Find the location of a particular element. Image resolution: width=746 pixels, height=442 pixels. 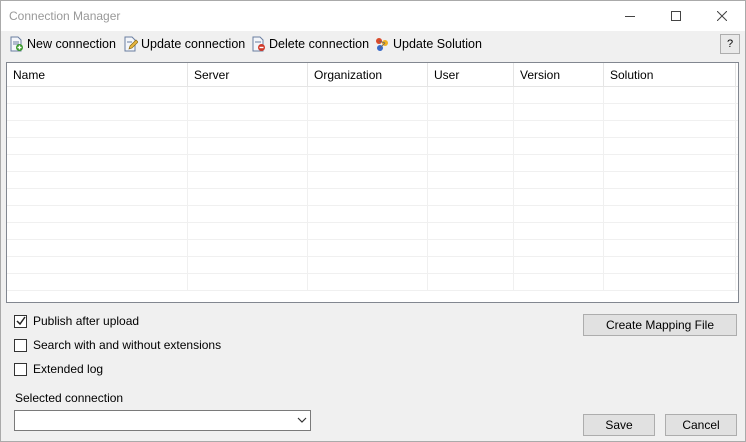

selected-connection-label: Selected connection is located at coordinates (69, 398).